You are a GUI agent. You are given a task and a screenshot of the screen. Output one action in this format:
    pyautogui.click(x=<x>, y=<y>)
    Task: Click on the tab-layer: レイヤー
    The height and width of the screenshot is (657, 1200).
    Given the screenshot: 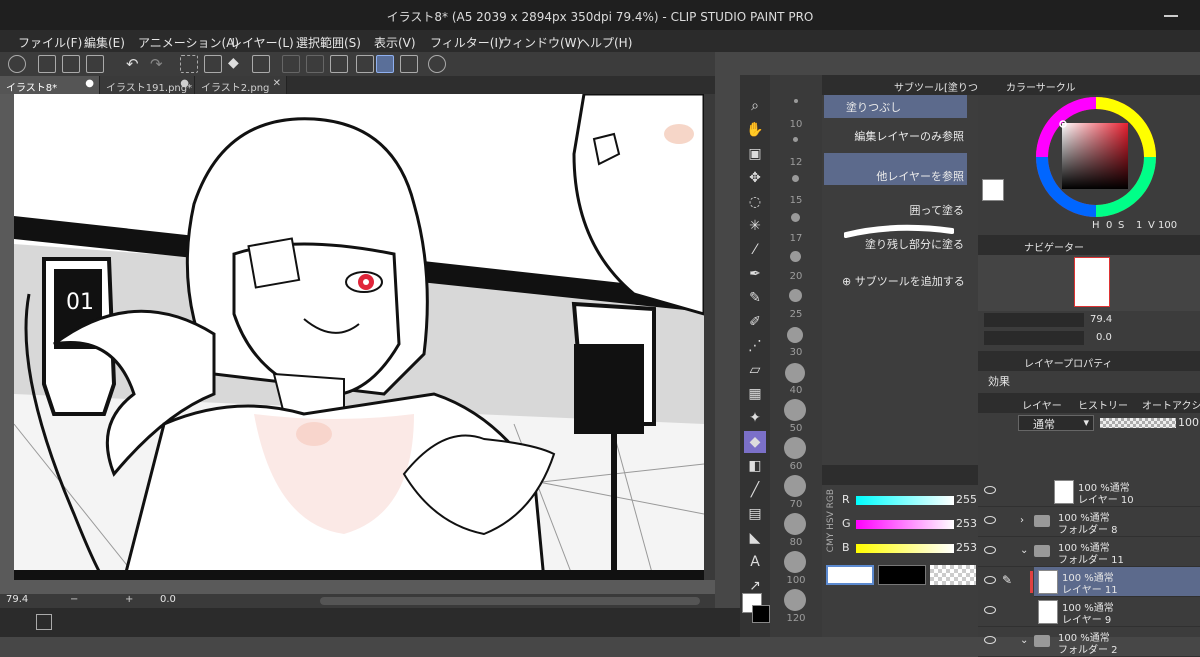 What is the action you would take?
    pyautogui.click(x=1042, y=404)
    